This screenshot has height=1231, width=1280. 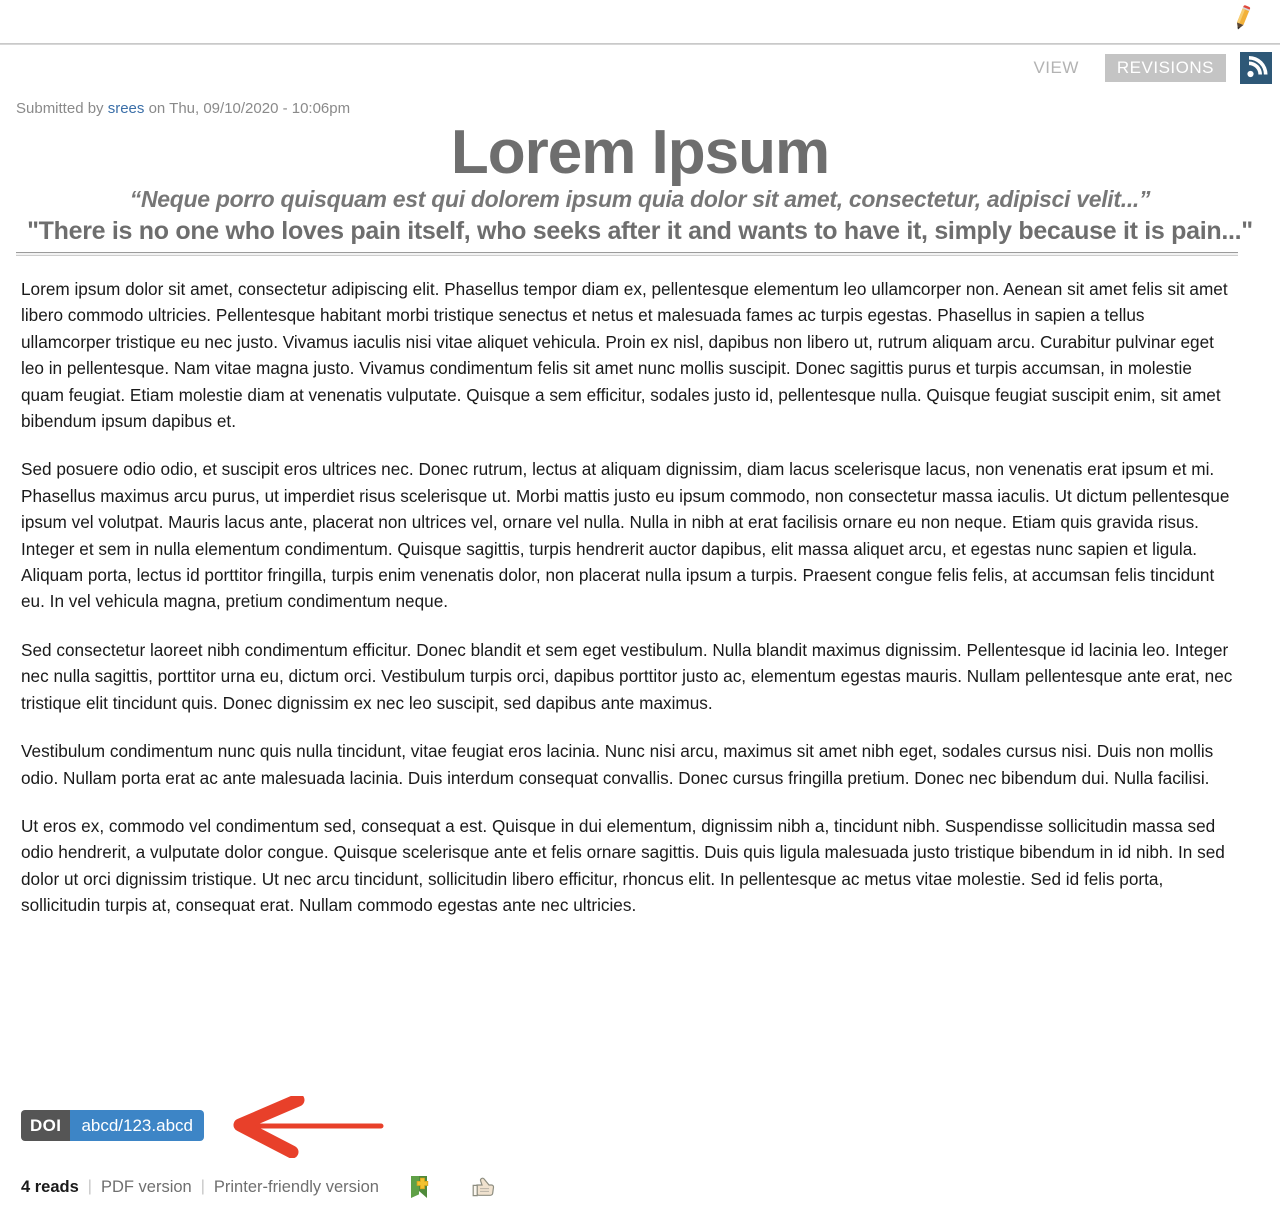 What do you see at coordinates (1165, 68) in the screenshot?
I see `tab-revisions: REVISIONS` at bounding box center [1165, 68].